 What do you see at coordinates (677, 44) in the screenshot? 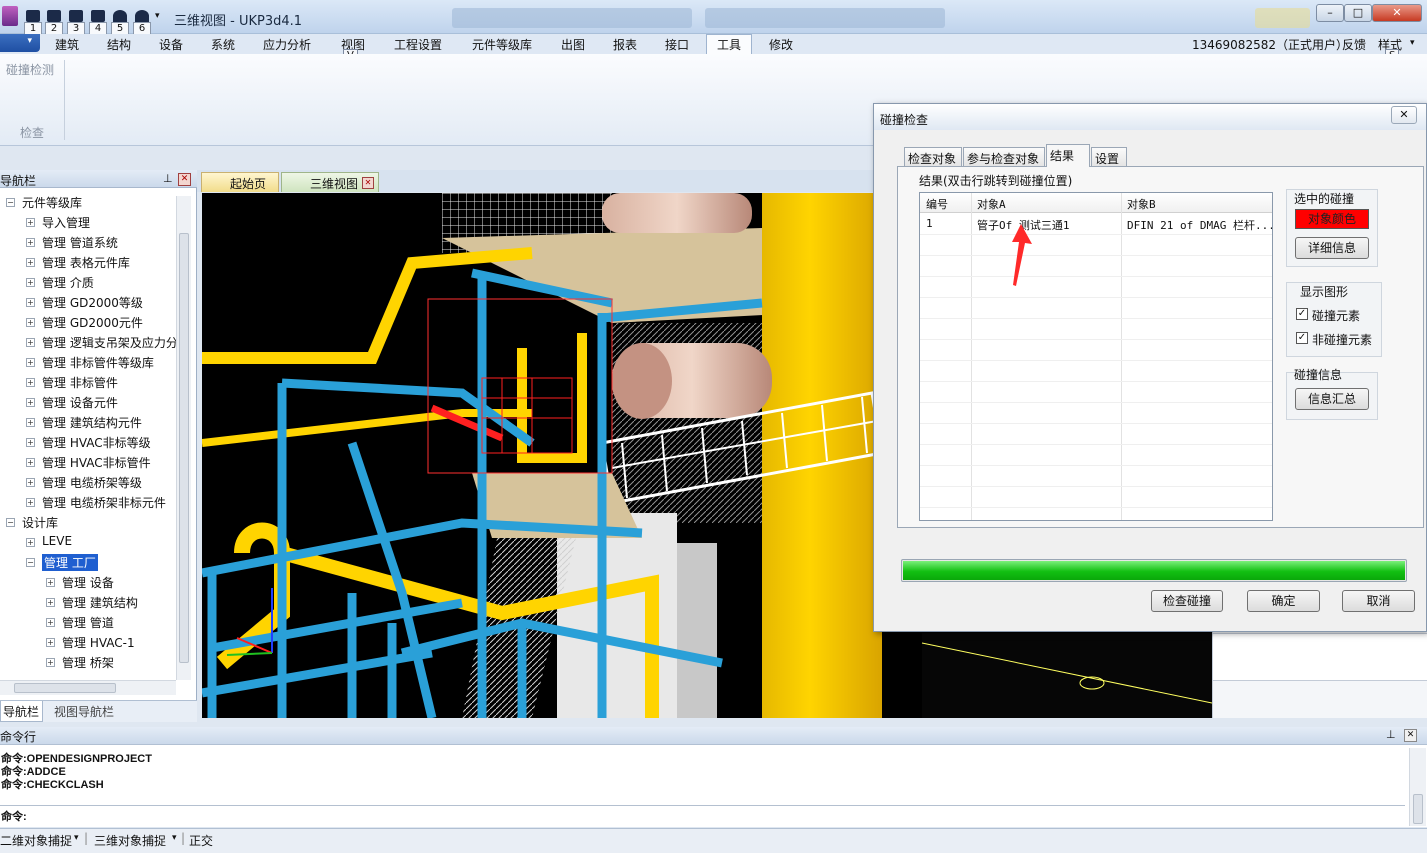
I see `tab-interface: 接口` at bounding box center [677, 44].